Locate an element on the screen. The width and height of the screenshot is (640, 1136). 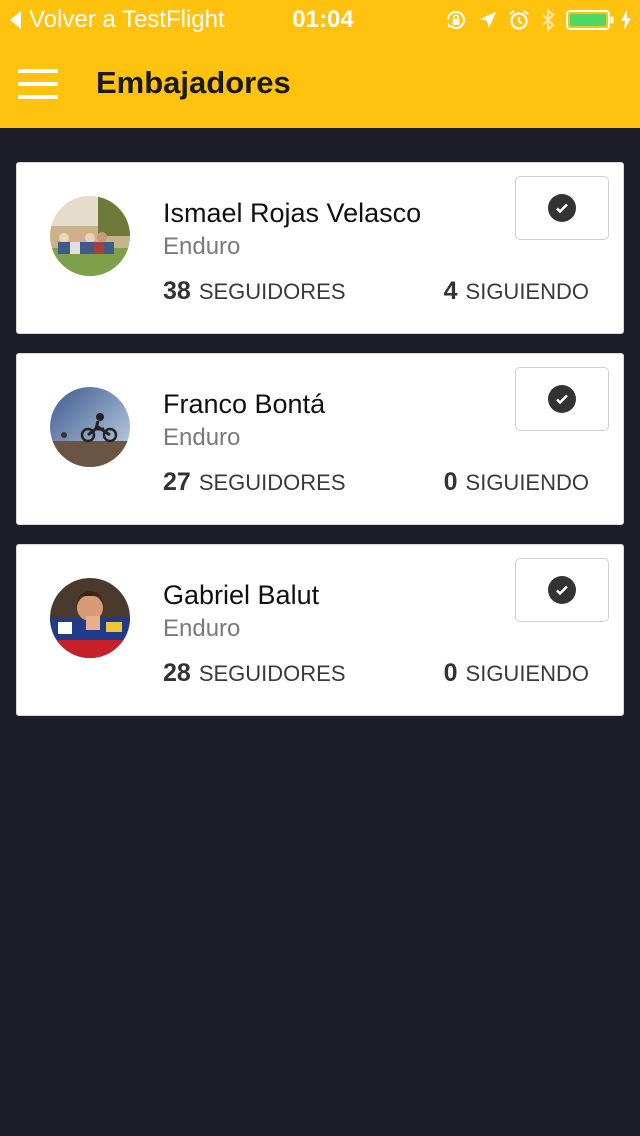
ambassador-name: Ismael Rojas Velasco is located at coordinates (292, 213).